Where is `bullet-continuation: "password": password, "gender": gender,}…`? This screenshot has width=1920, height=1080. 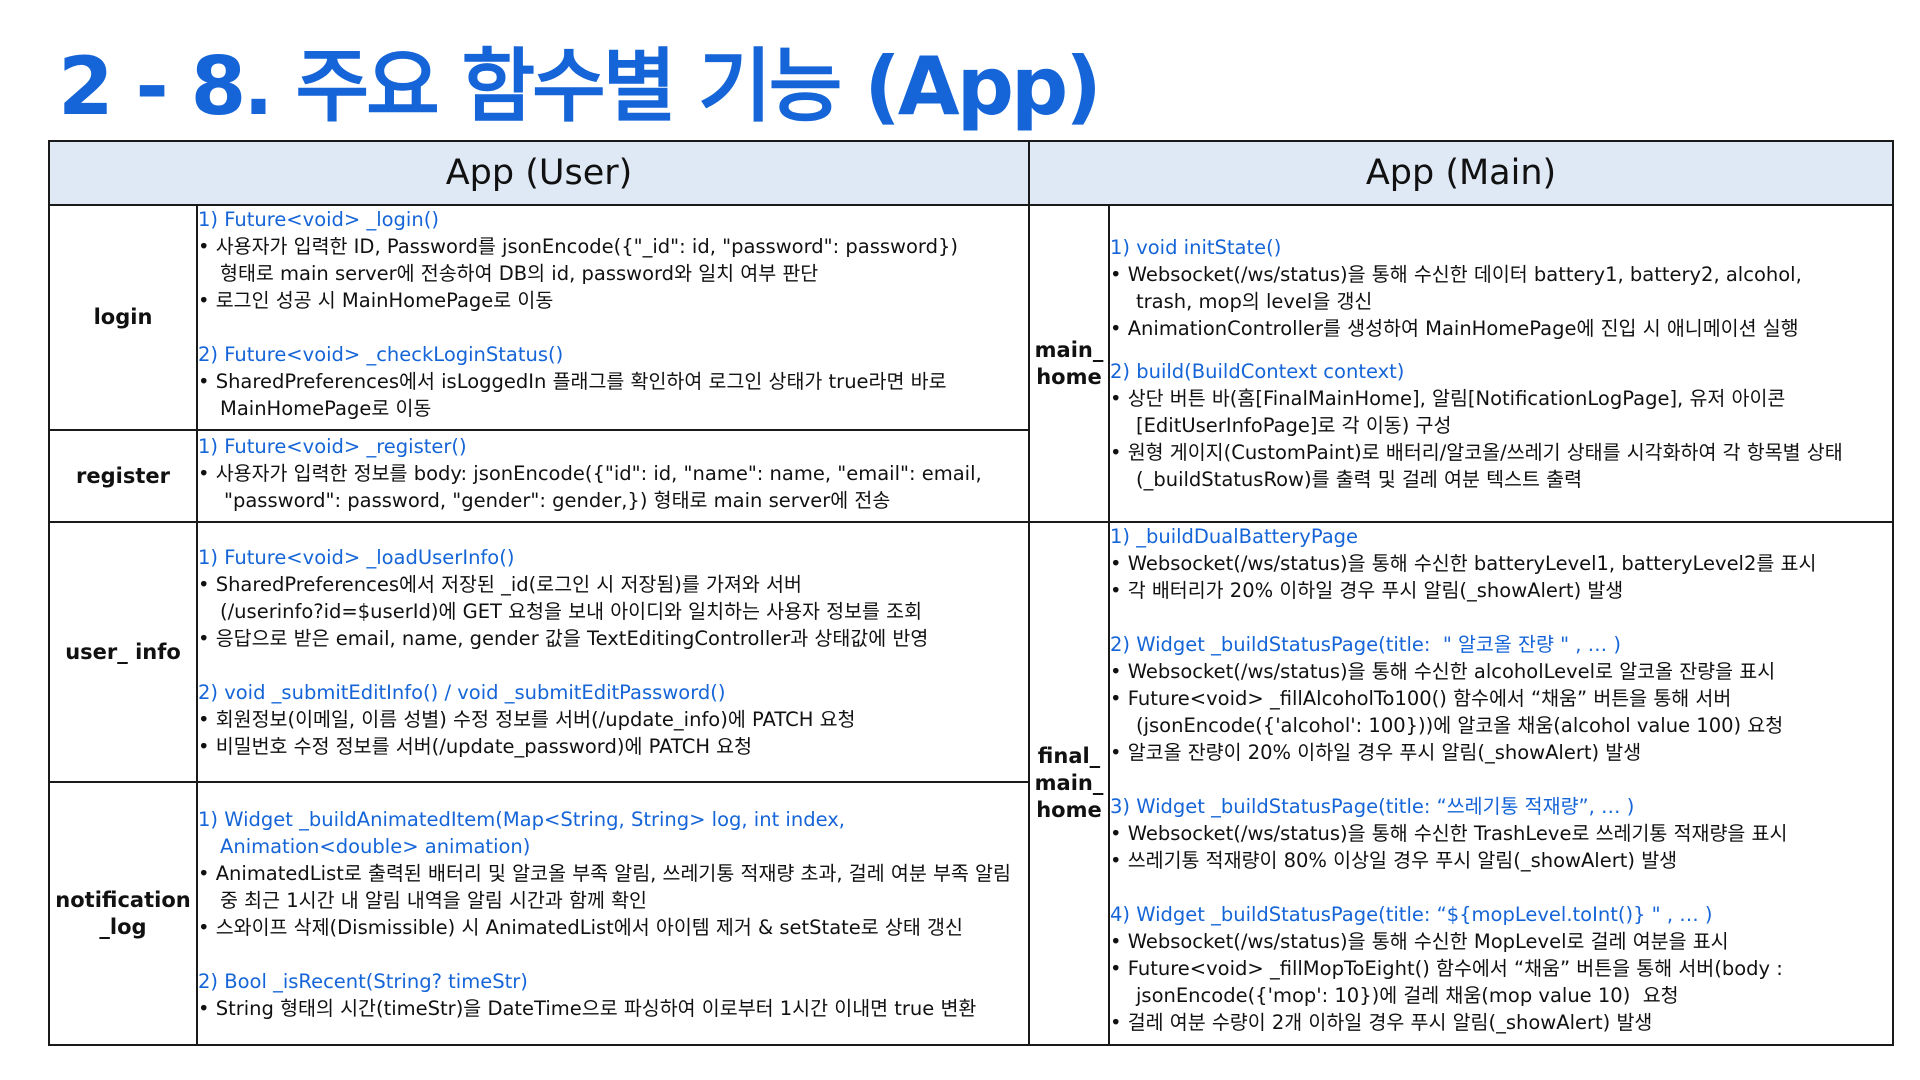 bullet-continuation: "password": password, "gender": gender,}… is located at coordinates (557, 500).